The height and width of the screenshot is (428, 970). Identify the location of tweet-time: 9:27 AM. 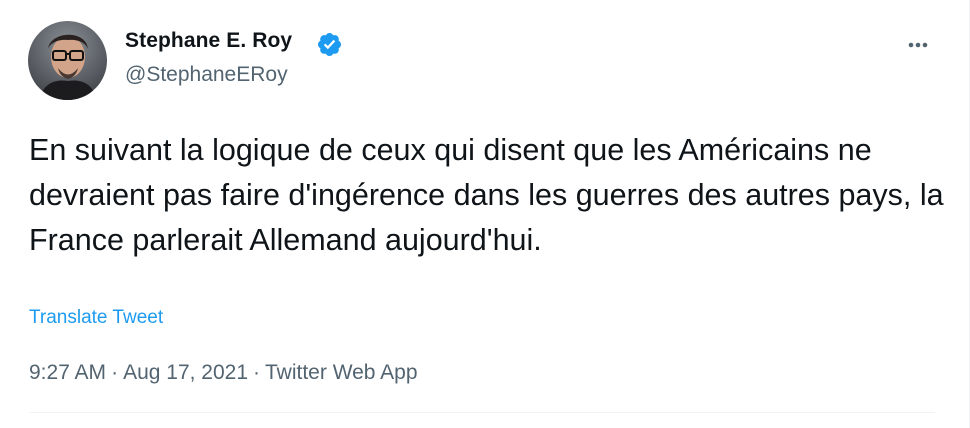
(67, 372).